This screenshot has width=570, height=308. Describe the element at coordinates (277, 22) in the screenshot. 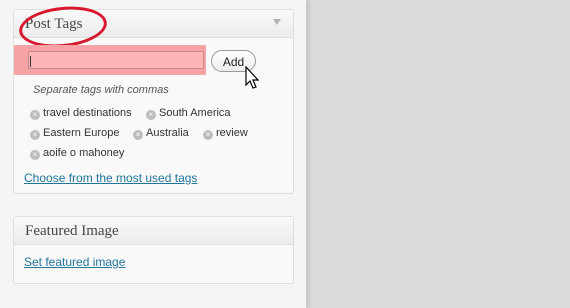

I see `collapse-arrow-icon` at that location.